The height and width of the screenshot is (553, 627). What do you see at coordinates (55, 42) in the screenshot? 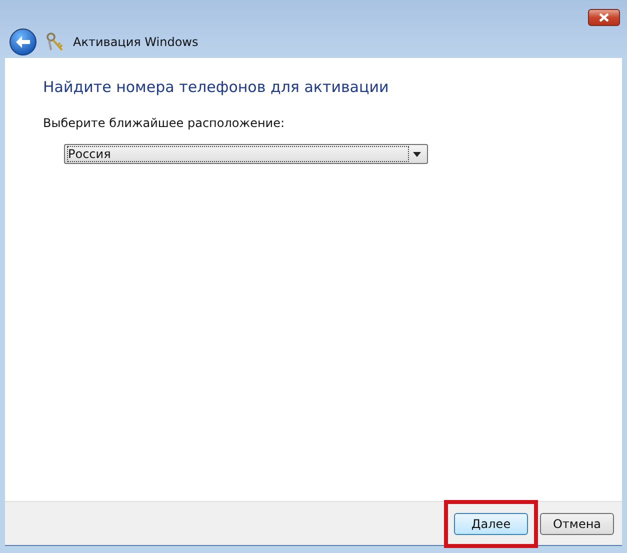
I see `keys-icon` at bounding box center [55, 42].